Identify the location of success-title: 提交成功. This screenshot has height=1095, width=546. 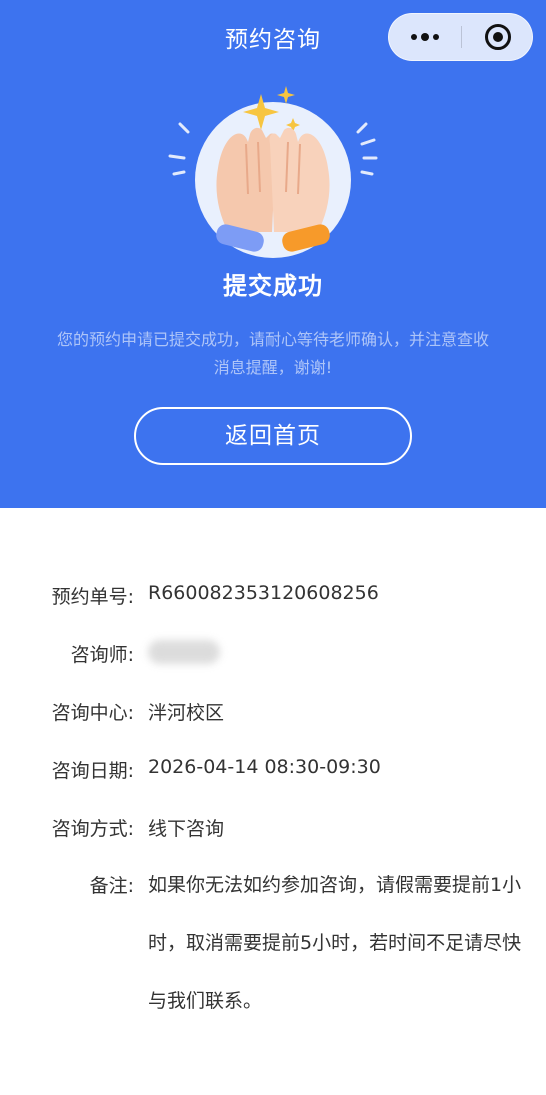
(273, 286).